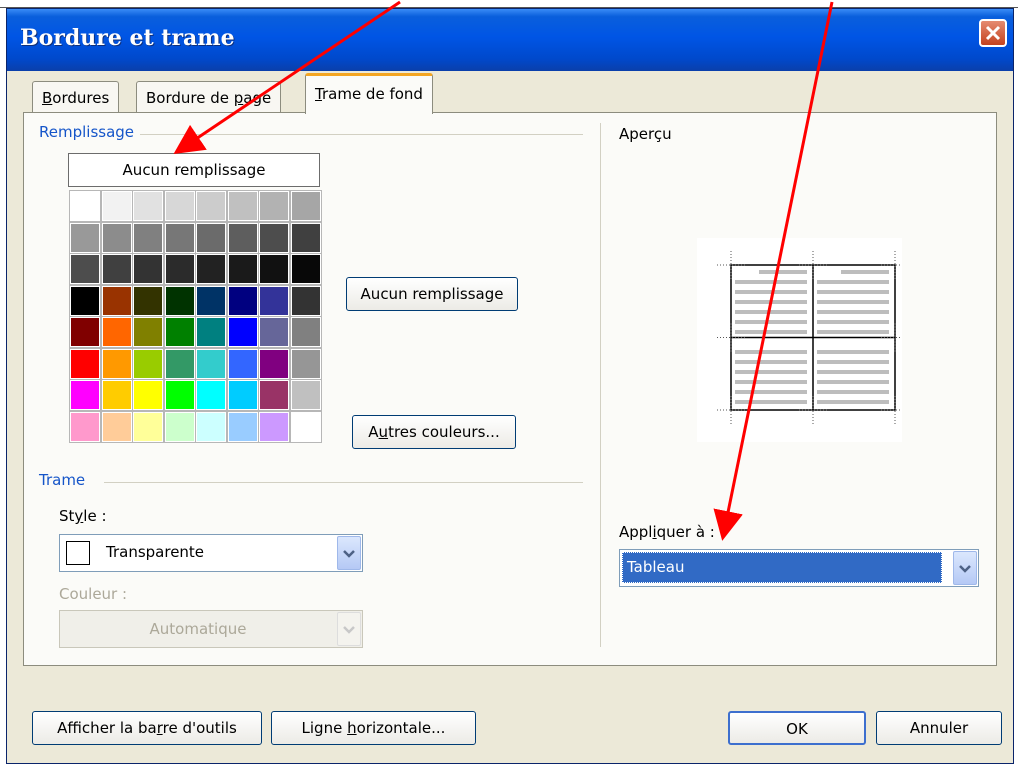  I want to click on top-rule, so click(509, 4).